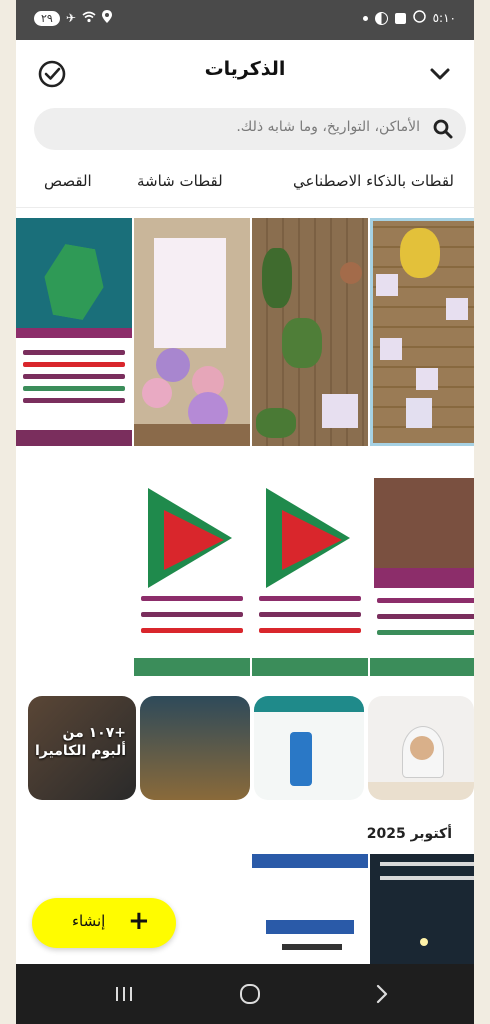 The height and width of the screenshot is (1024, 490). I want to click on back-chevron-icon, so click(382, 994).